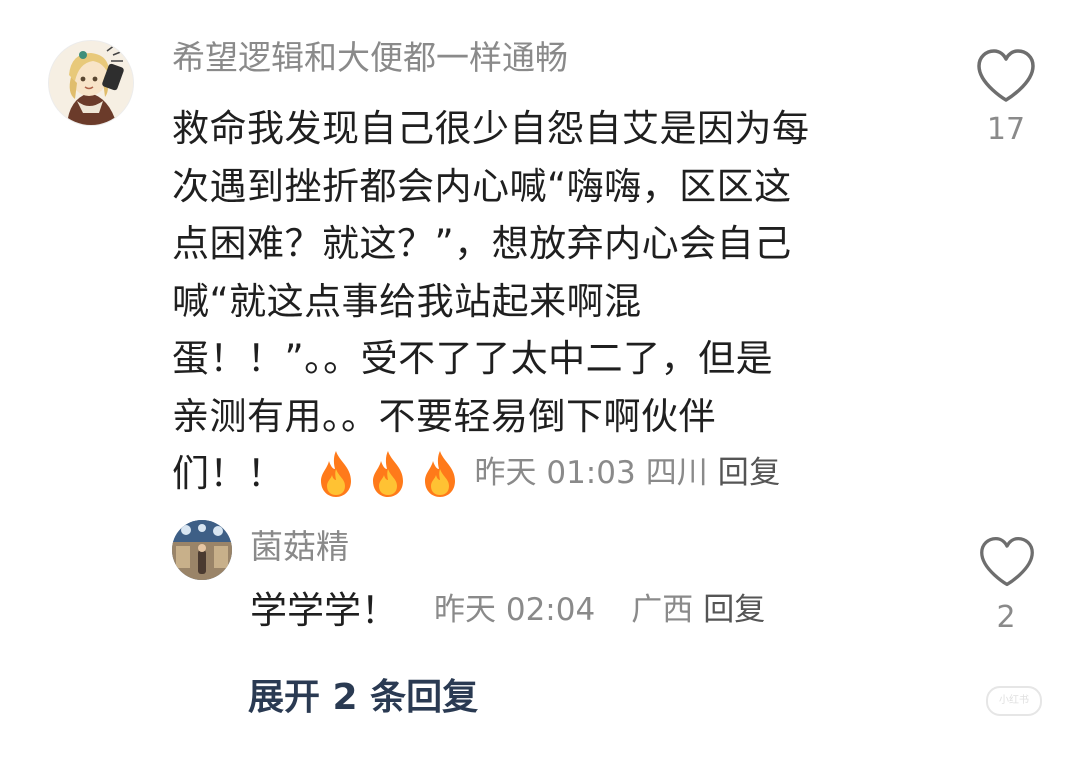 The height and width of the screenshot is (764, 1080). What do you see at coordinates (1006, 617) in the screenshot?
I see `like-count: 2` at bounding box center [1006, 617].